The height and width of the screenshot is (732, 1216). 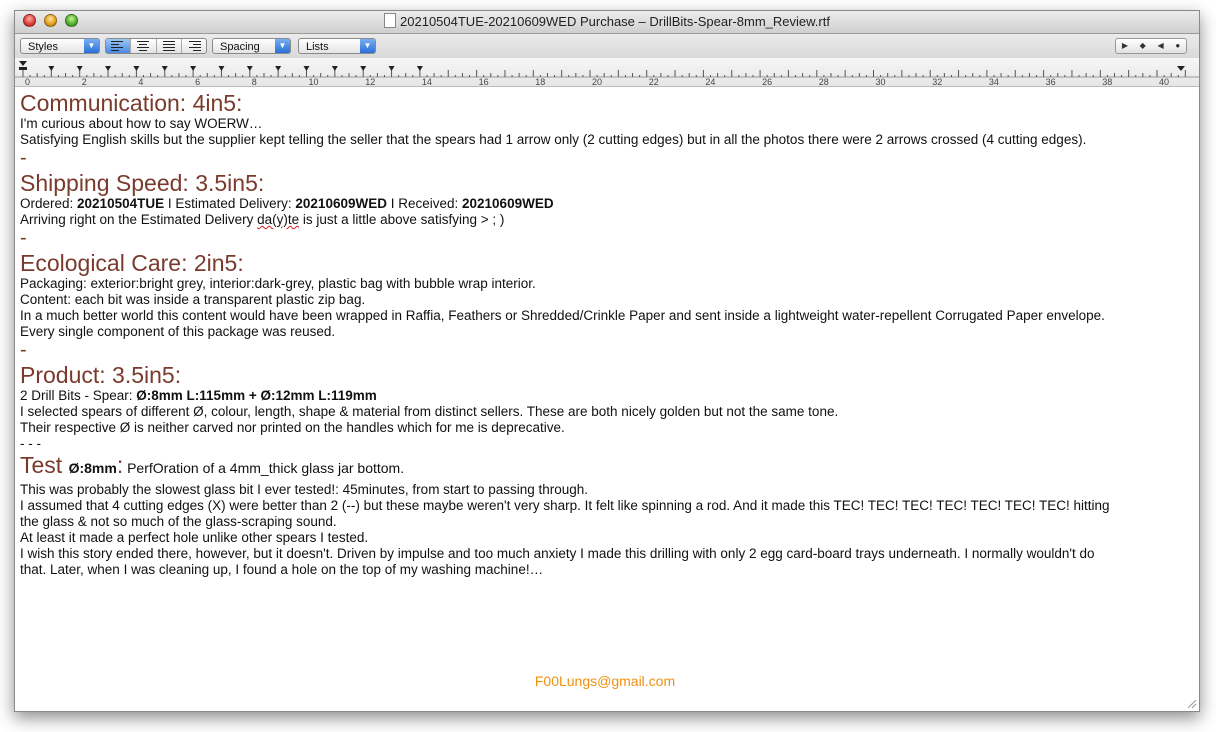 What do you see at coordinates (143, 41) in the screenshot?
I see `align-center-icon` at bounding box center [143, 41].